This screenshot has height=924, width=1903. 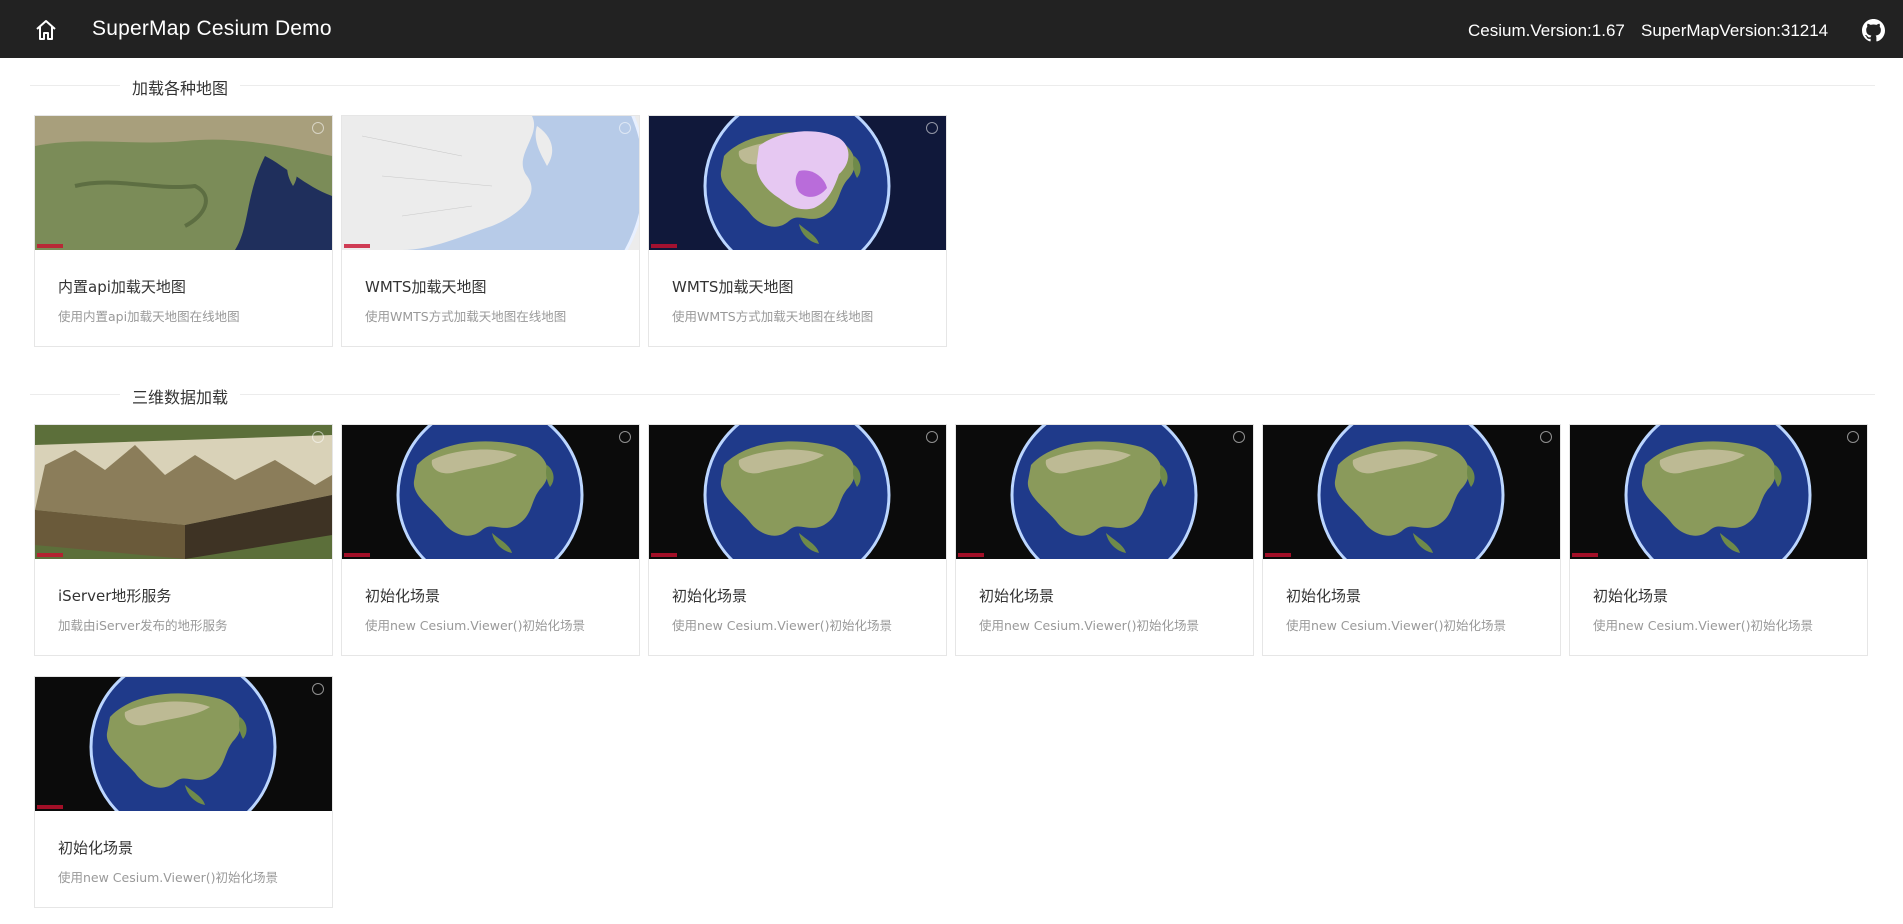 I want to click on section-title: 加载各种地图, so click(x=180, y=87).